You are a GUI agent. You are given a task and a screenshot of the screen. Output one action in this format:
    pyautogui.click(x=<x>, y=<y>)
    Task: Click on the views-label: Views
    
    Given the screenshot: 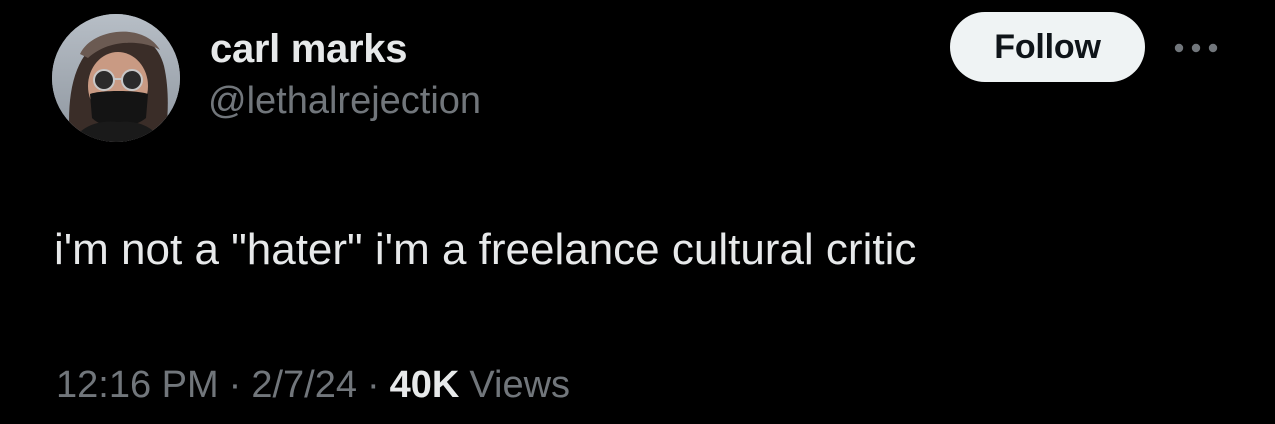 What is the action you would take?
    pyautogui.click(x=519, y=385)
    